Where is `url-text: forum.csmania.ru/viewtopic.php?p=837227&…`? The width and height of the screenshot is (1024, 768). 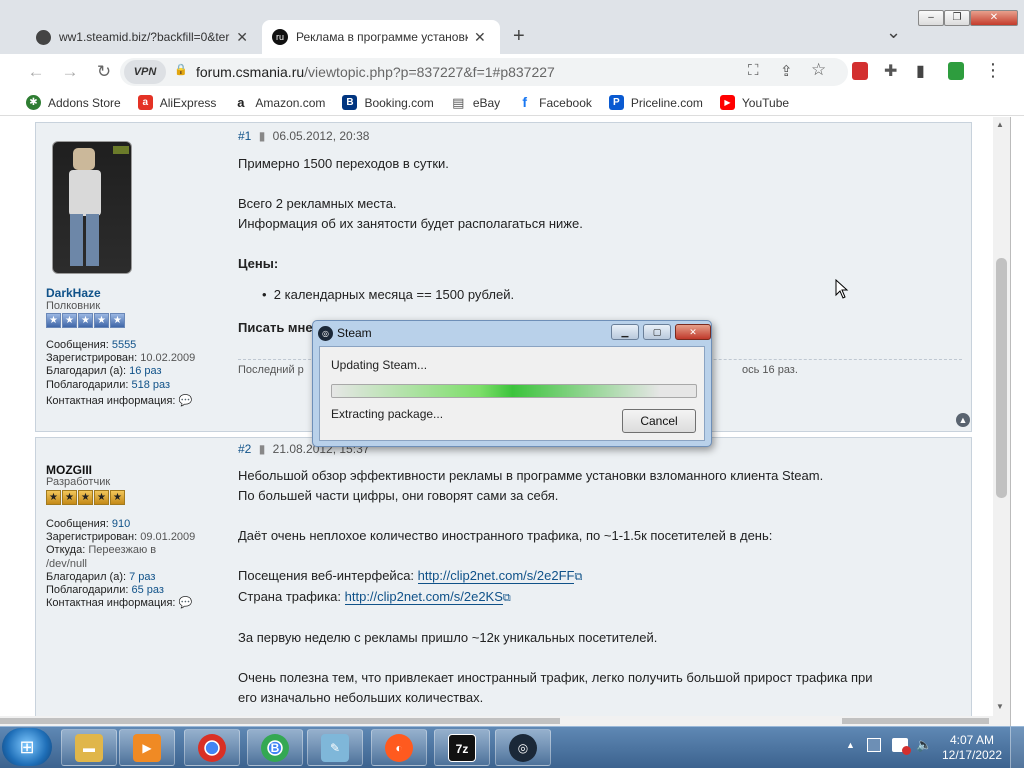
url-text: forum.csmania.ru/viewtopic.php?p=837227&… is located at coordinates (375, 72).